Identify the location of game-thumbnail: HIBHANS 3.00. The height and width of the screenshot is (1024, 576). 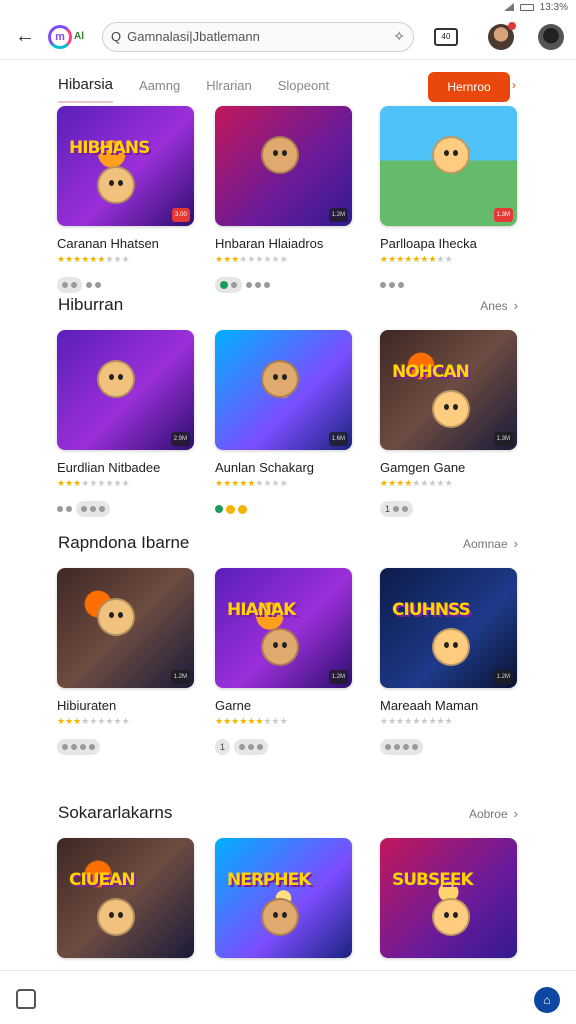
(125, 166).